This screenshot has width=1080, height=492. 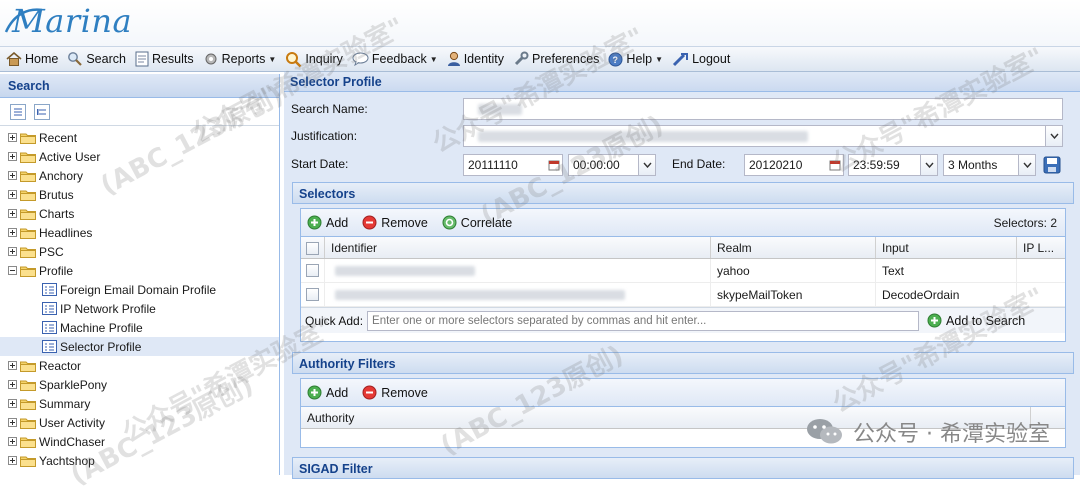 What do you see at coordinates (97, 59) in the screenshot?
I see `search-button: Search` at bounding box center [97, 59].